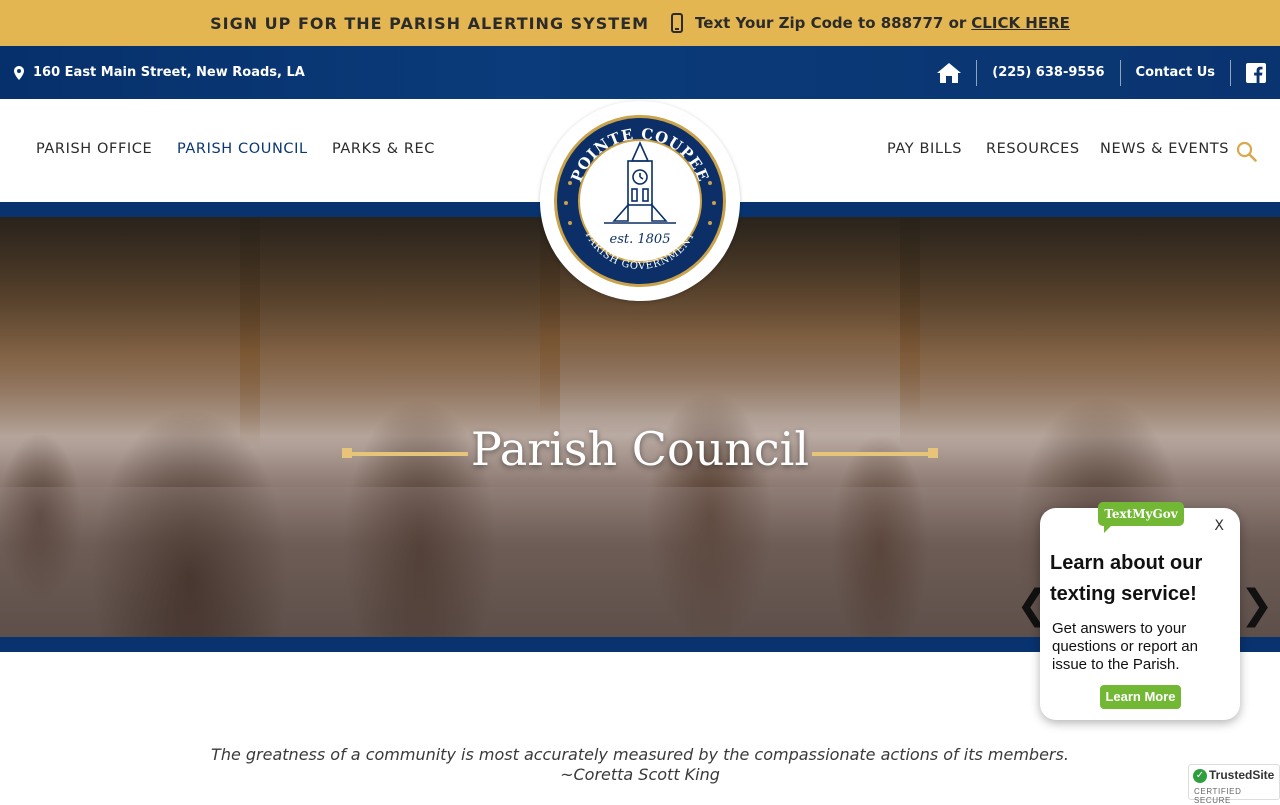  What do you see at coordinates (1234, 784) in the screenshot?
I see `trustedsite-badge: ✓ TrustedSite CERTIFIED SECURE` at bounding box center [1234, 784].